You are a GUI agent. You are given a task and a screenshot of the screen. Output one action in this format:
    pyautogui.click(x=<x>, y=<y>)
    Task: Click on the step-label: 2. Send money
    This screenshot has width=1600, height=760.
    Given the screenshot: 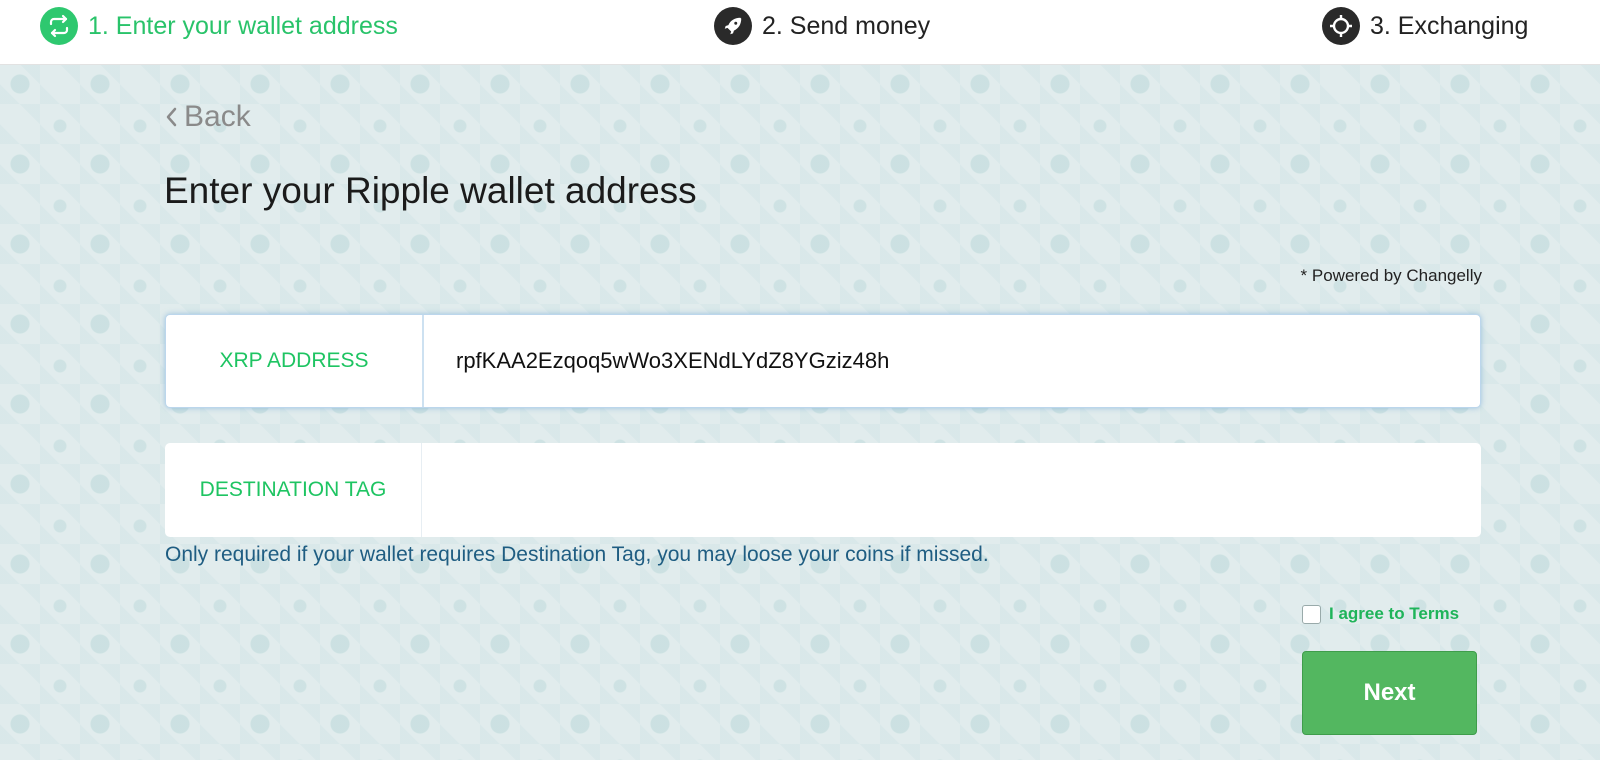 What is the action you would take?
    pyautogui.click(x=846, y=25)
    